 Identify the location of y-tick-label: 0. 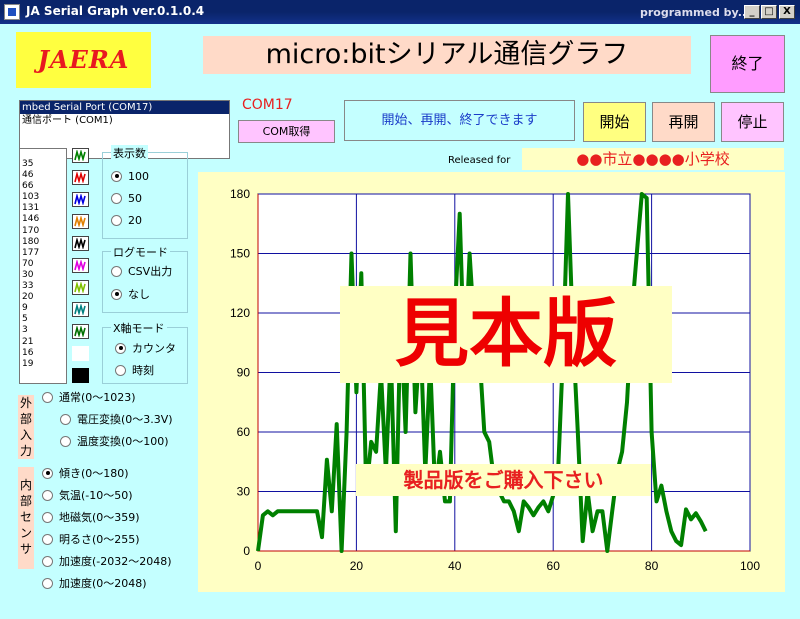
(246, 551).